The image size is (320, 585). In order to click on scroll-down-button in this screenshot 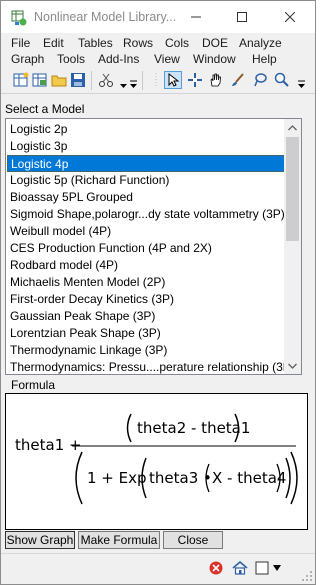, I will do `click(292, 365)`.